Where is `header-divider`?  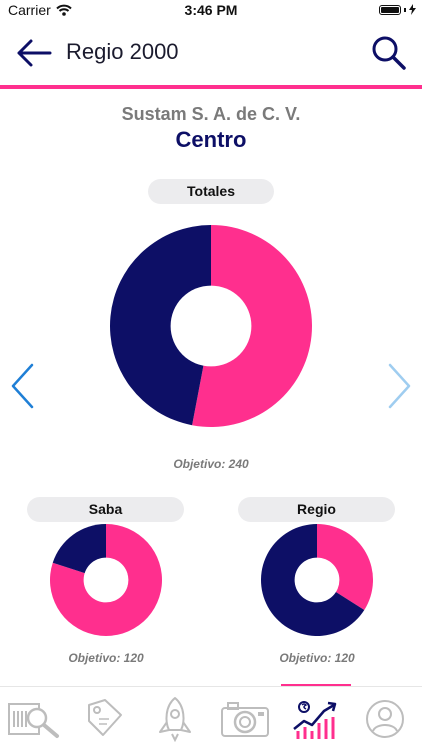 header-divider is located at coordinates (211, 87).